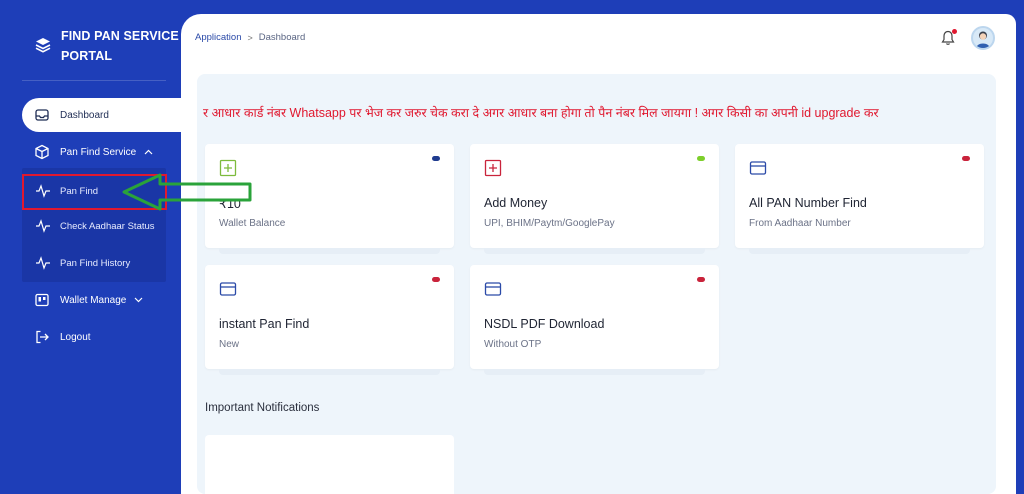  Describe the element at coordinates (107, 226) in the screenshot. I see `sidebar-subitem-label: Check Aadhaar Status` at that location.